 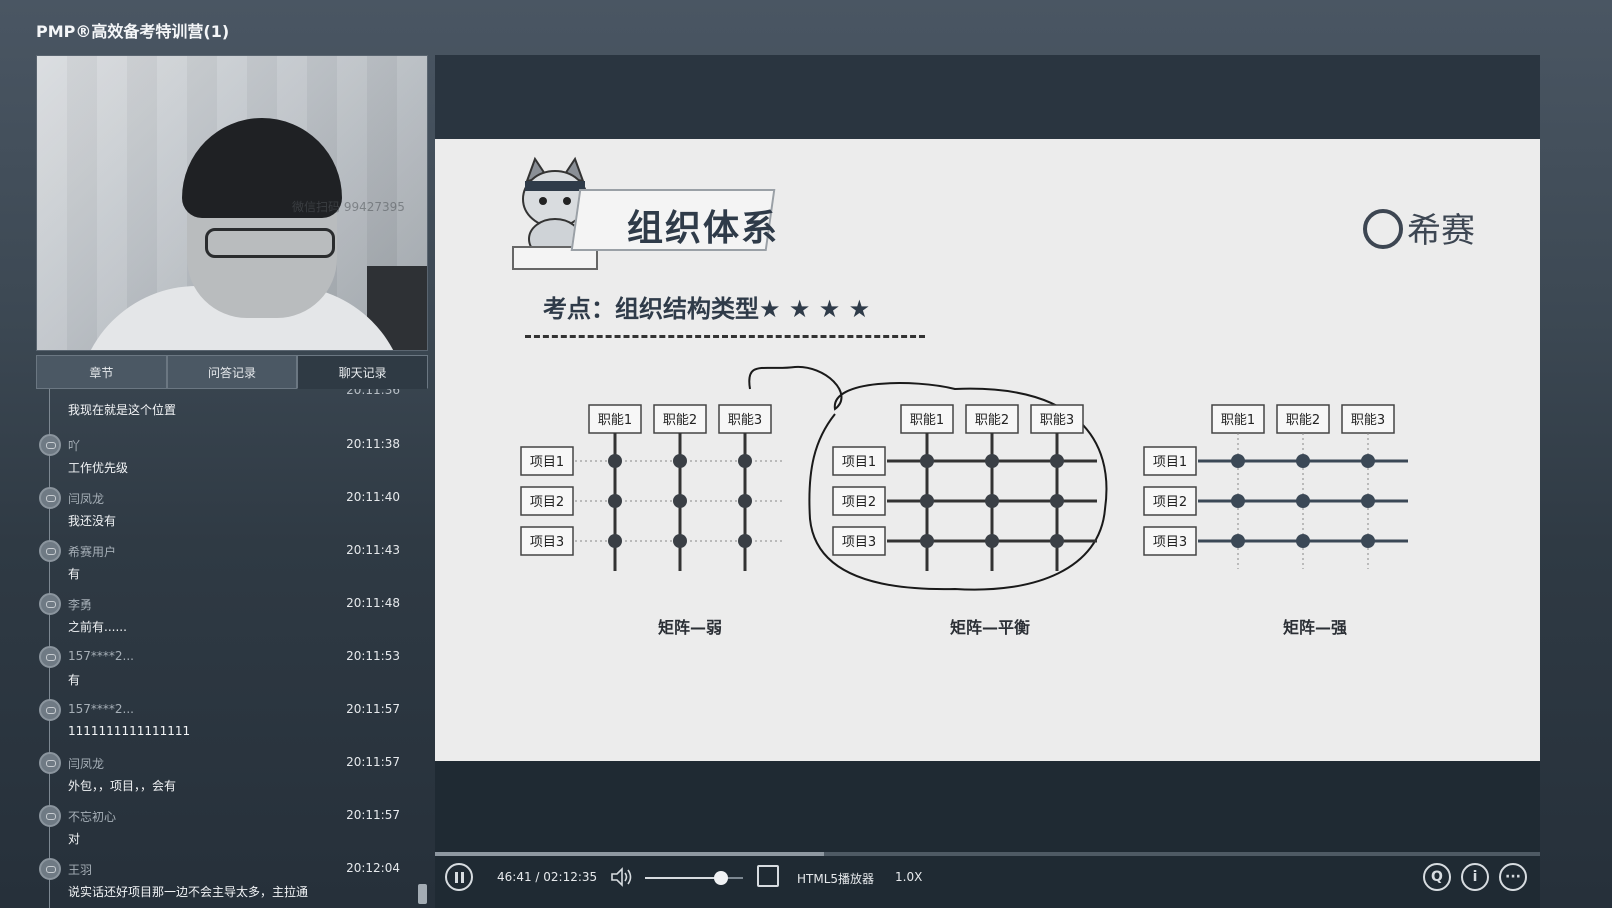 What do you see at coordinates (1437, 877) in the screenshot?
I see `search-q-icon: Q` at bounding box center [1437, 877].